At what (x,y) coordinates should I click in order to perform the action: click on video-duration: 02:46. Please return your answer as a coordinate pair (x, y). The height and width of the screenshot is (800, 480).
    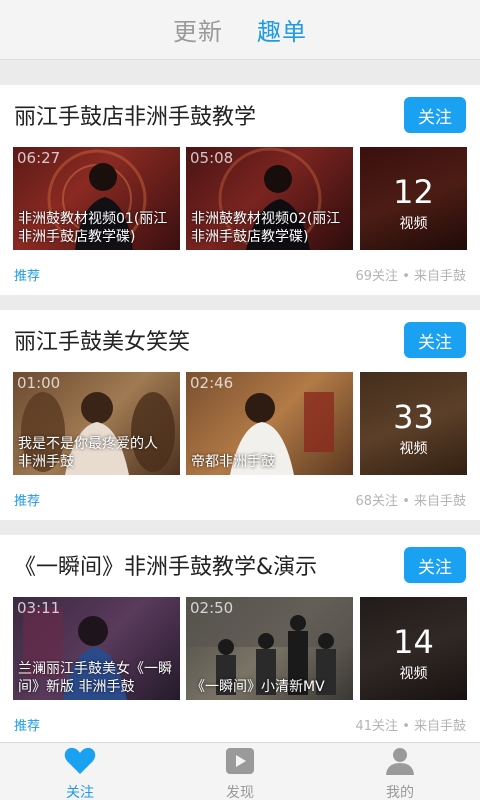
    Looking at the image, I should click on (212, 383).